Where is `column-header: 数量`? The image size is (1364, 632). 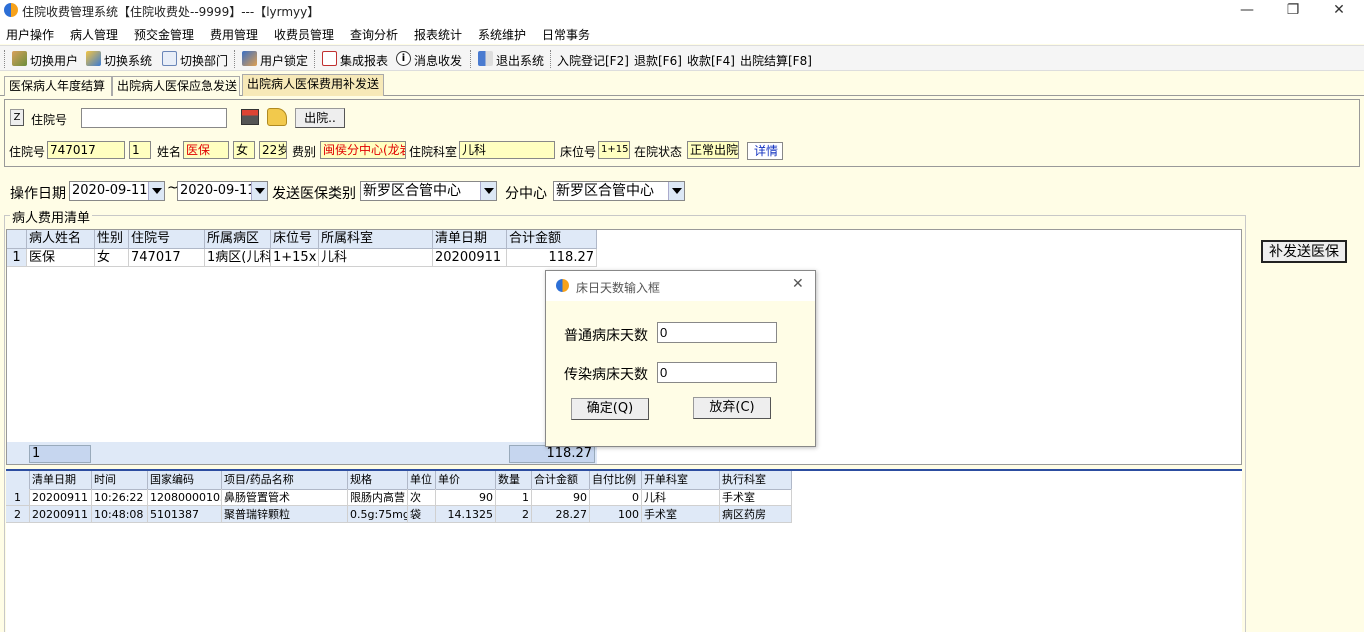 column-header: 数量 is located at coordinates (514, 480).